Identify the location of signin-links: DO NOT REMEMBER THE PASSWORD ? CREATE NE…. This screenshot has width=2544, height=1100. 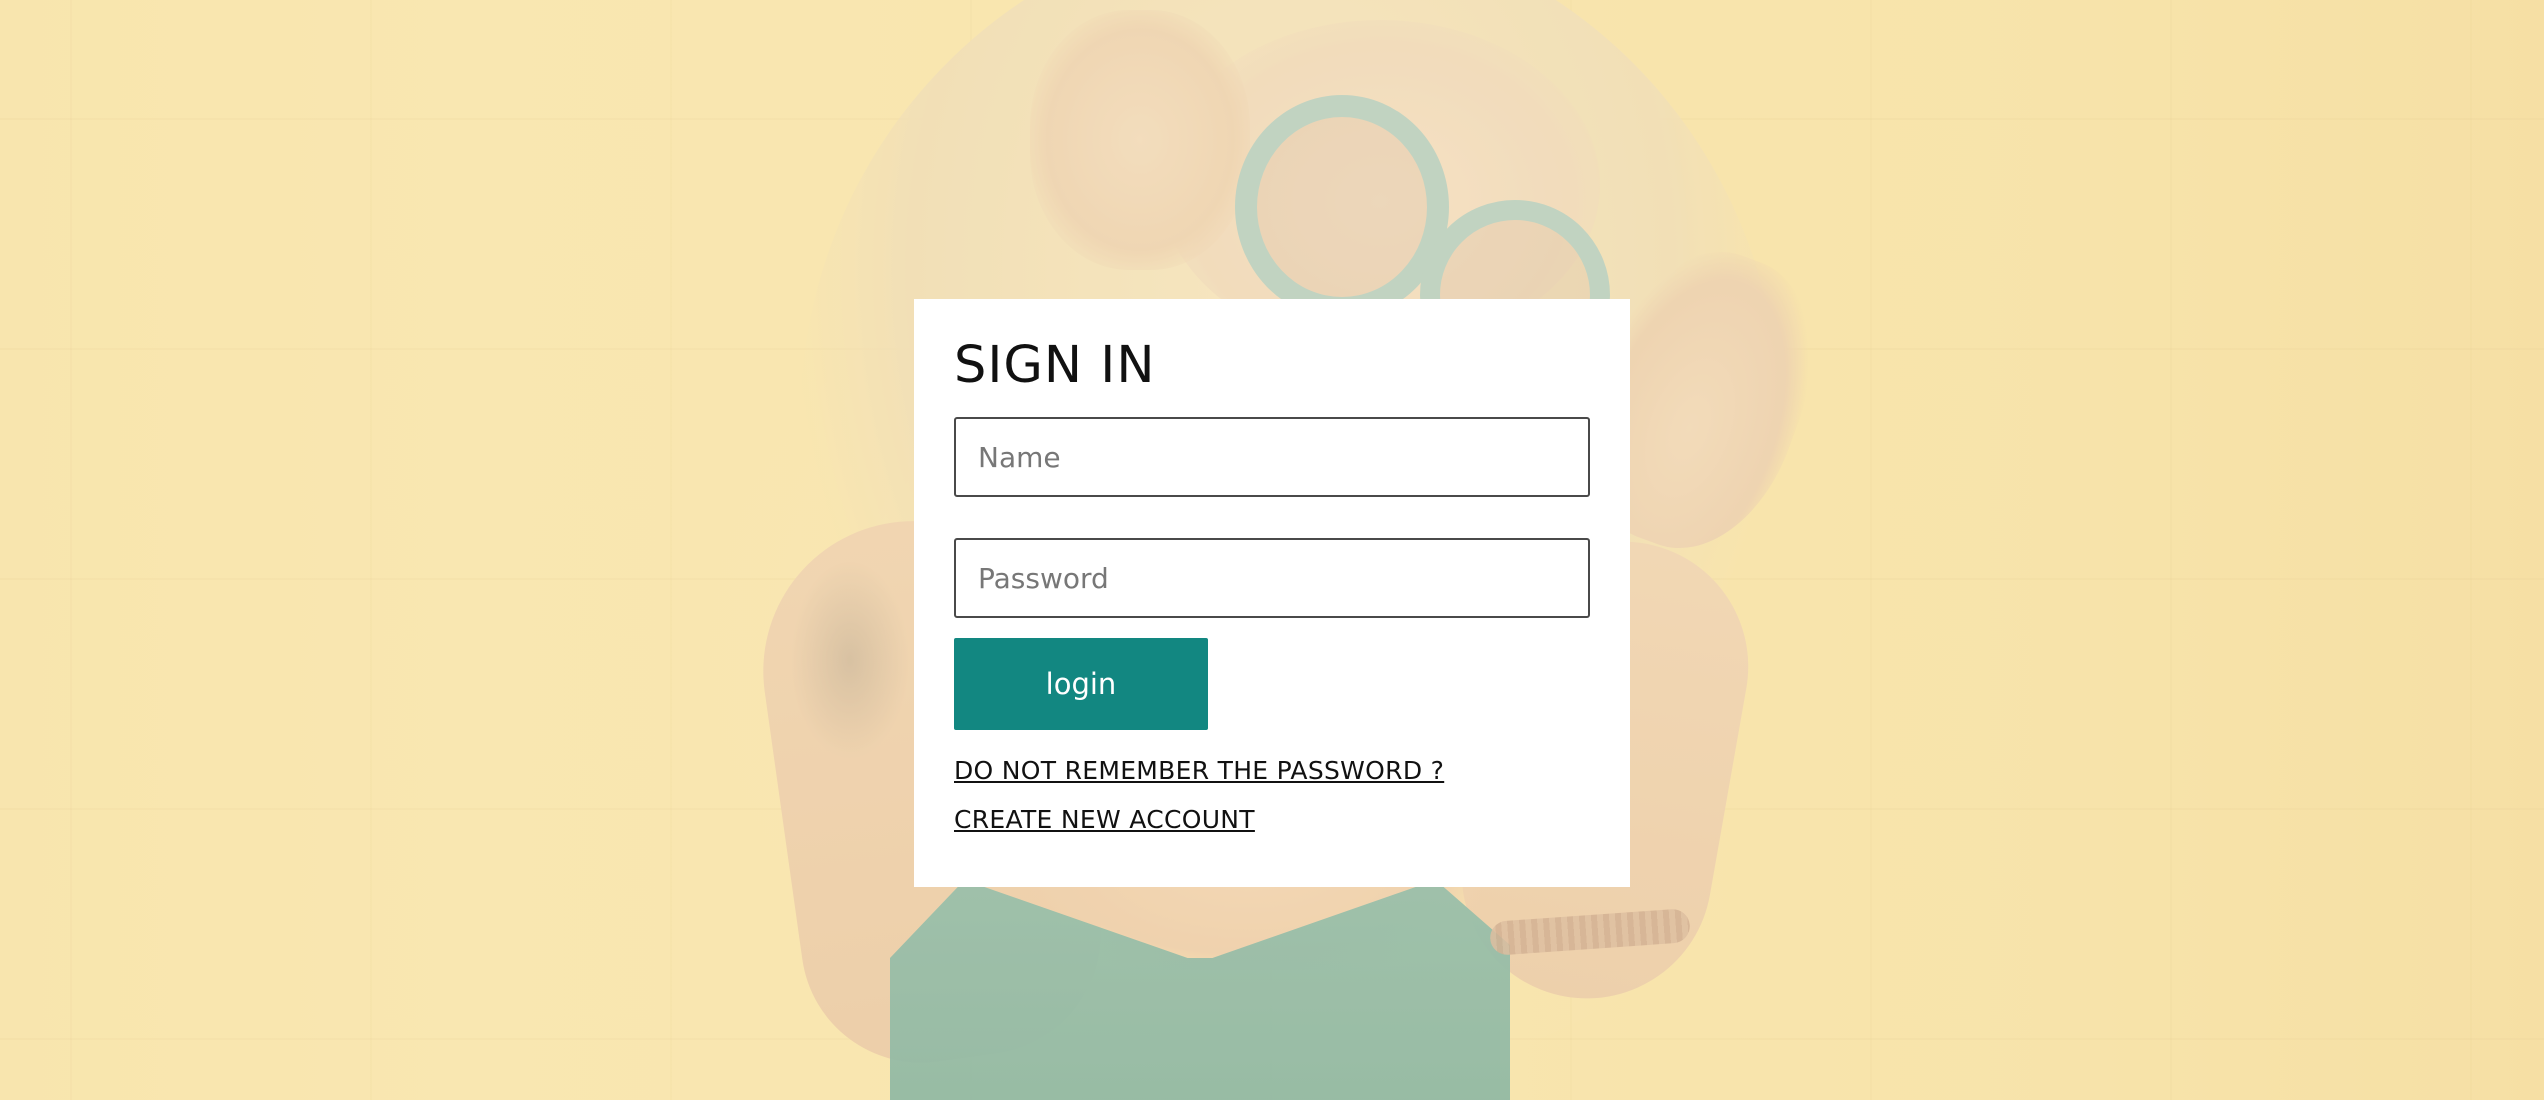
(1272, 795).